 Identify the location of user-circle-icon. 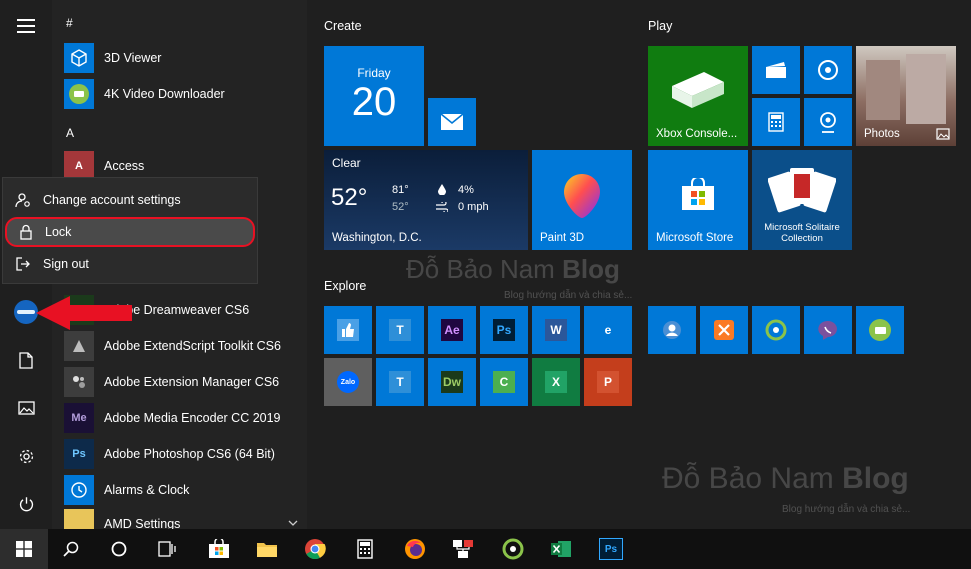
(672, 330).